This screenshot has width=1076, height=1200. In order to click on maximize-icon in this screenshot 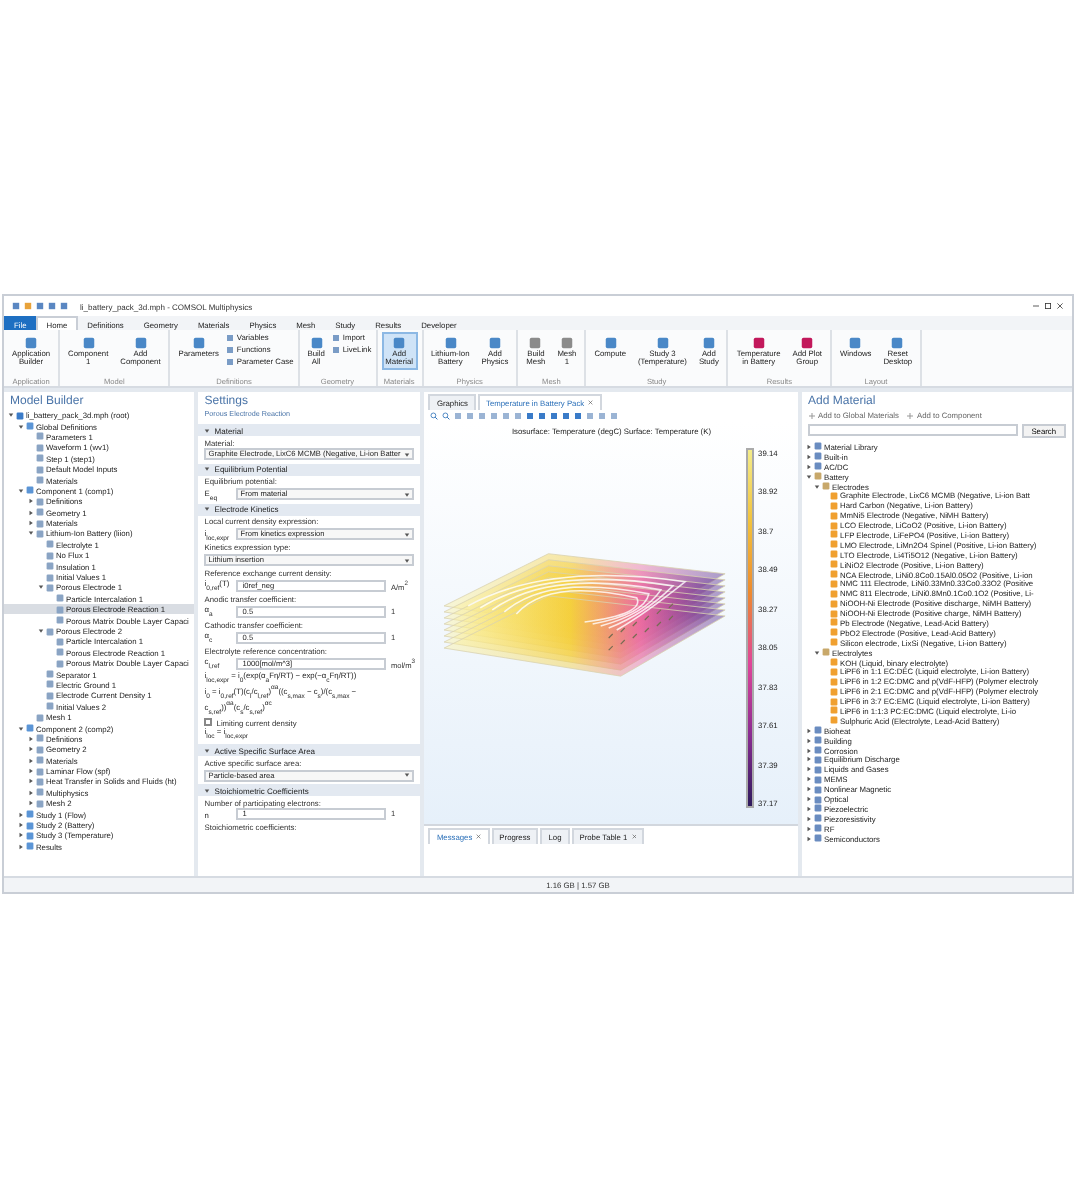, I will do `click(1048, 306)`.